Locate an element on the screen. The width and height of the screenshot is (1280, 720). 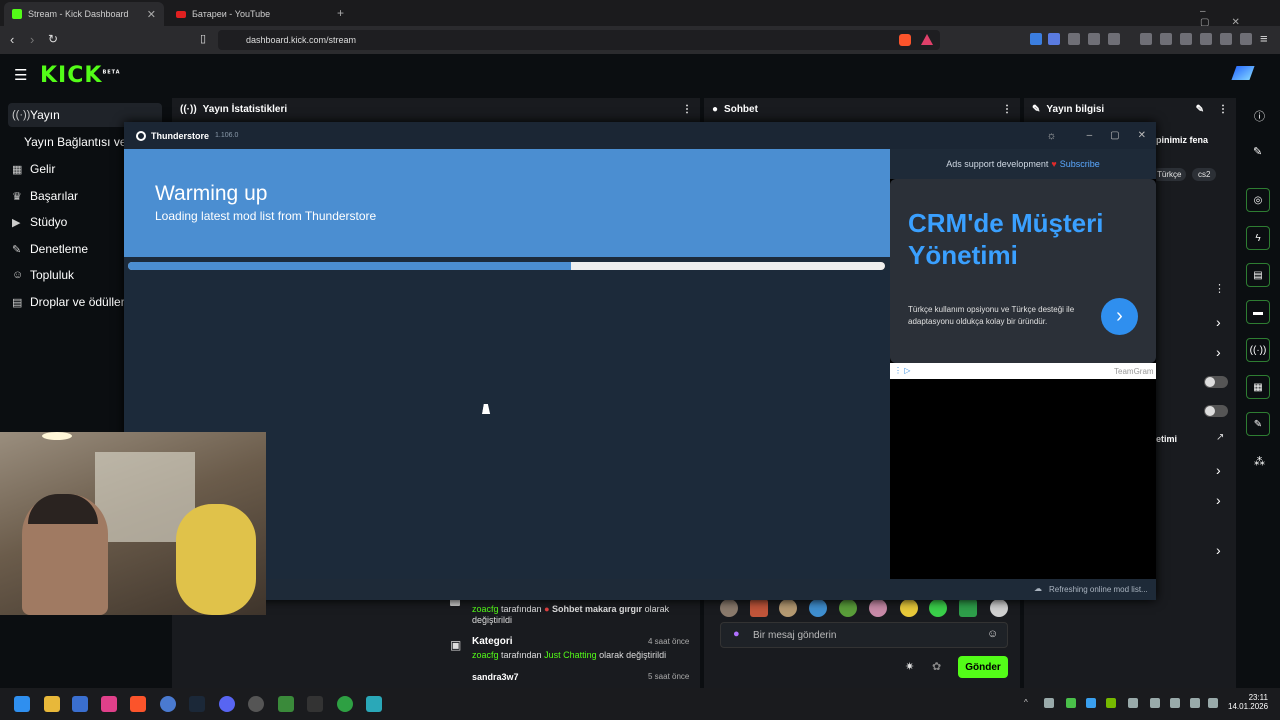
menu-icon: ≡ is located at coordinates (1264, 38).